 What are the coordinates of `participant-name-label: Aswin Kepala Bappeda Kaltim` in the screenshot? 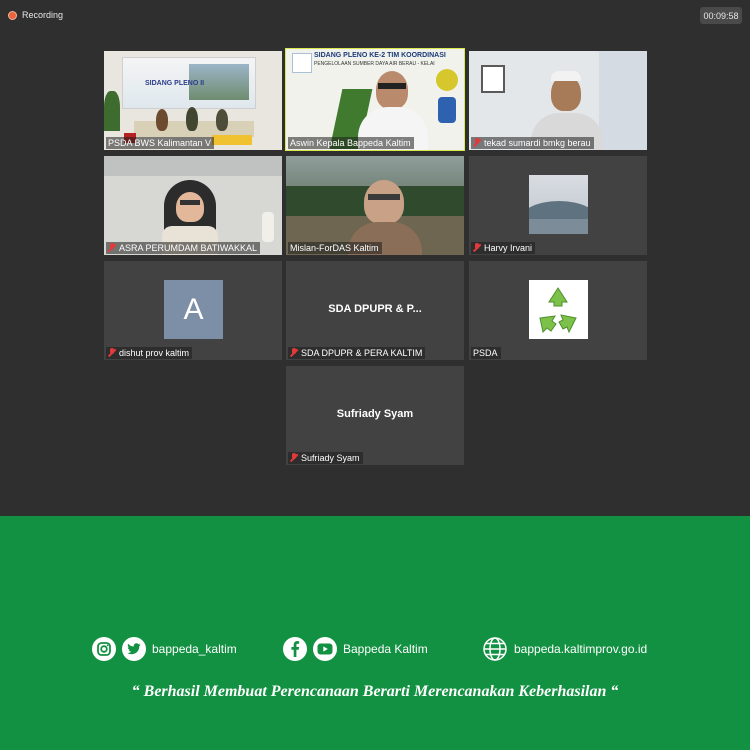 It's located at (351, 143).